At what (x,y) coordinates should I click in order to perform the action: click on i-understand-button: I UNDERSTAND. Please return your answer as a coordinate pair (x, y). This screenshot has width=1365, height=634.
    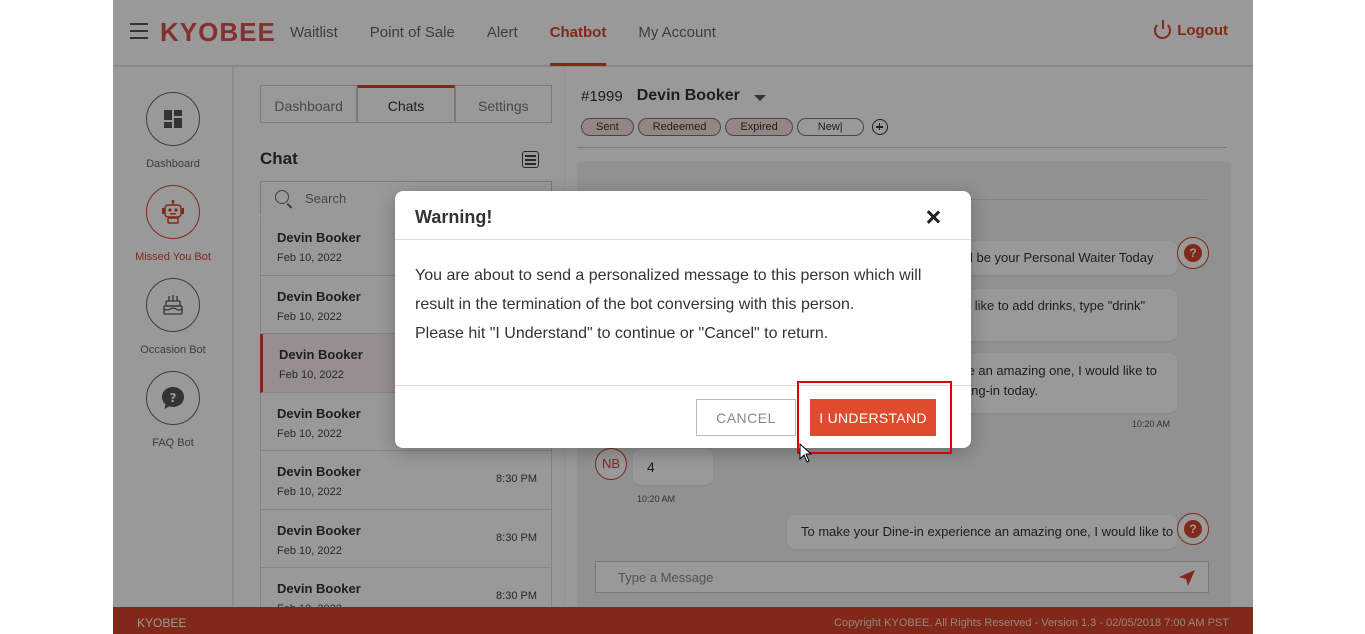
    Looking at the image, I should click on (873, 417).